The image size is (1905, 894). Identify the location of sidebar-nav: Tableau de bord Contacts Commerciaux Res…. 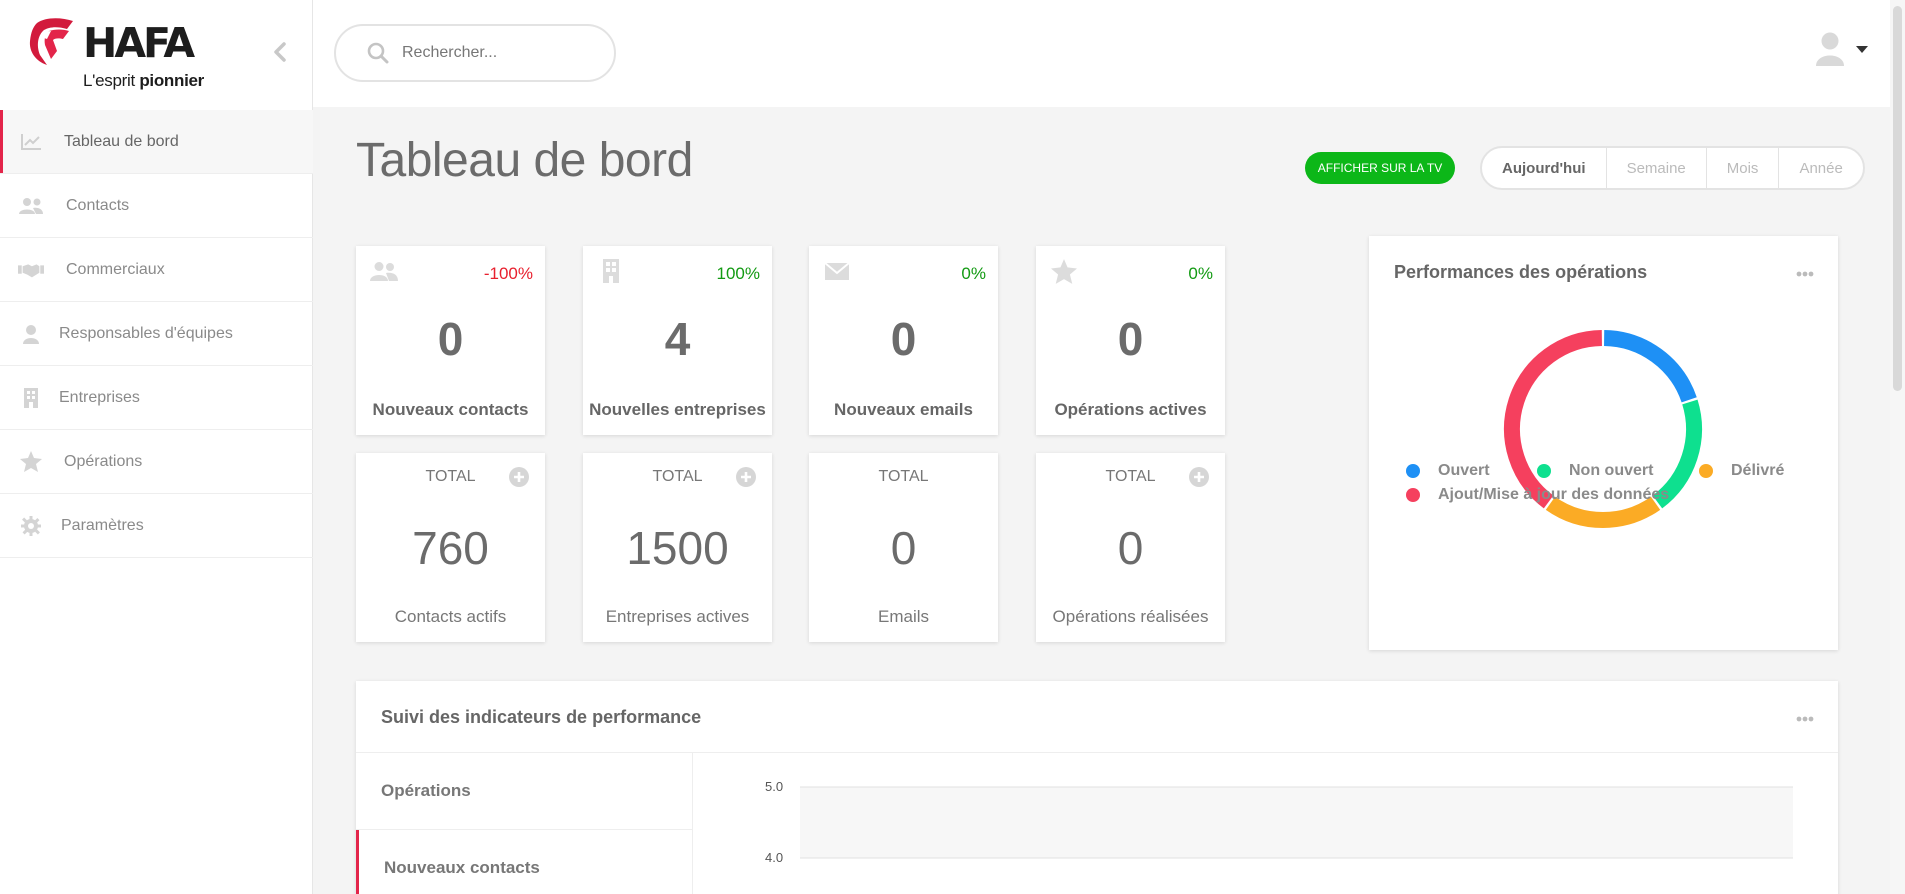
(156, 334).